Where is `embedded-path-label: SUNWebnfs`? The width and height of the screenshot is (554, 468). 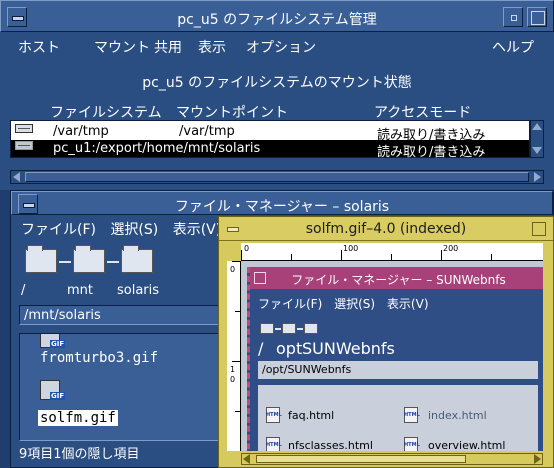 embedded-path-label: SUNWebnfs is located at coordinates (348, 348).